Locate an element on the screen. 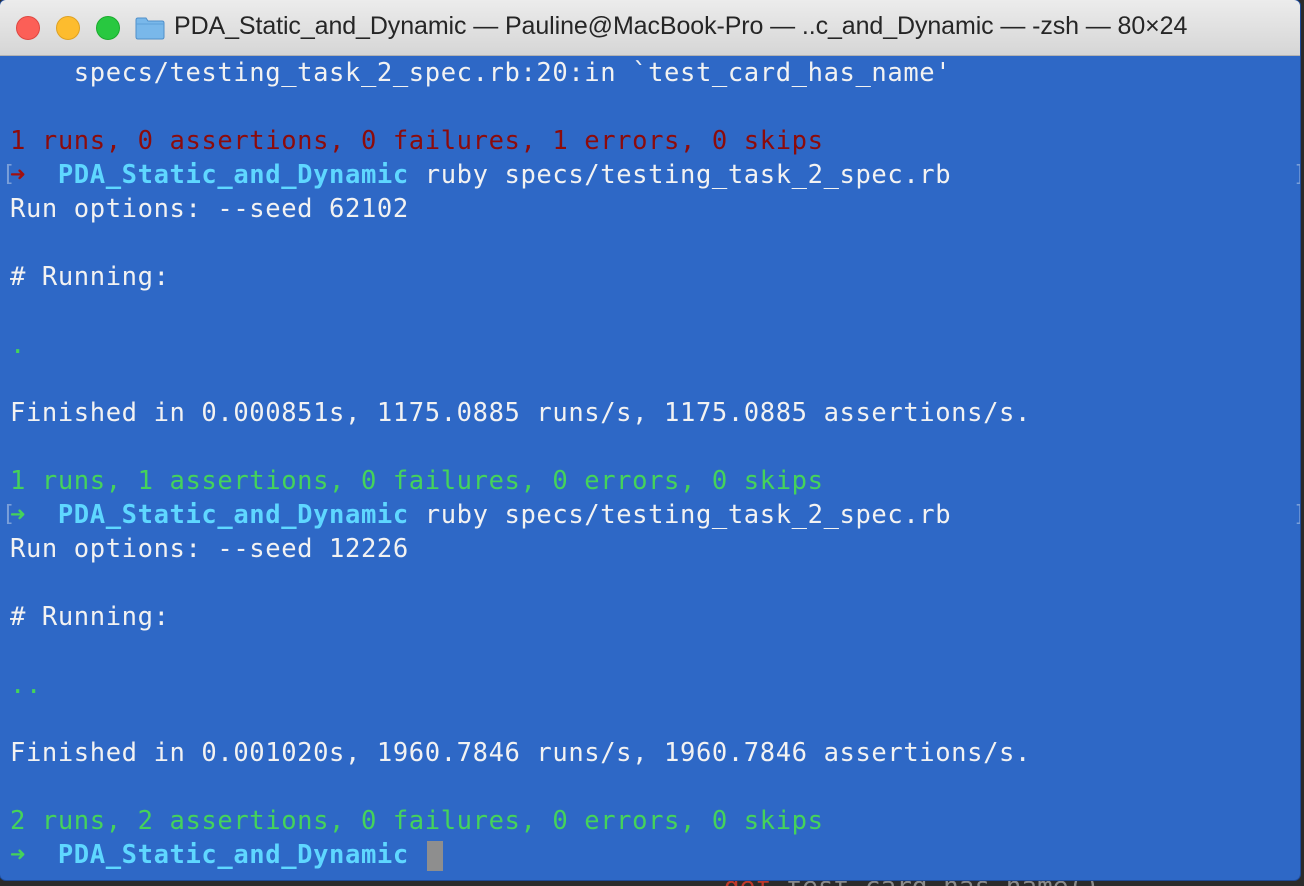 The width and height of the screenshot is (1304, 886). prompt-line-current: ➜ PDA_Static_and_Dynamic is located at coordinates (655, 855).